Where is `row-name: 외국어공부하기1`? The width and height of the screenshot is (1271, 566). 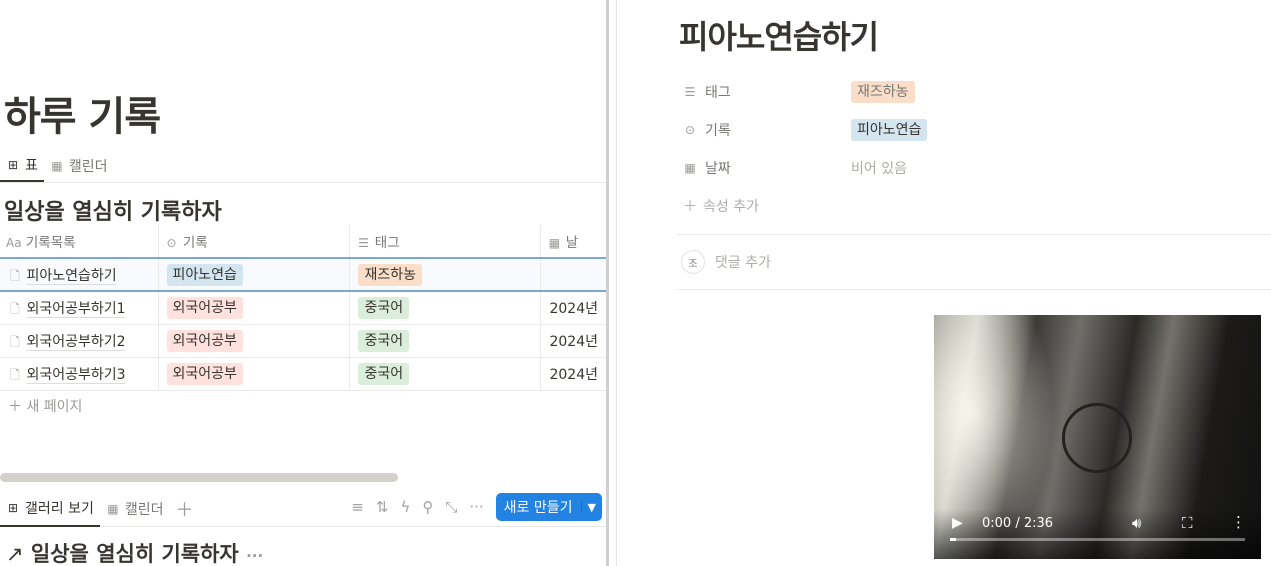
row-name: 외국어공부하기1 is located at coordinates (75, 309).